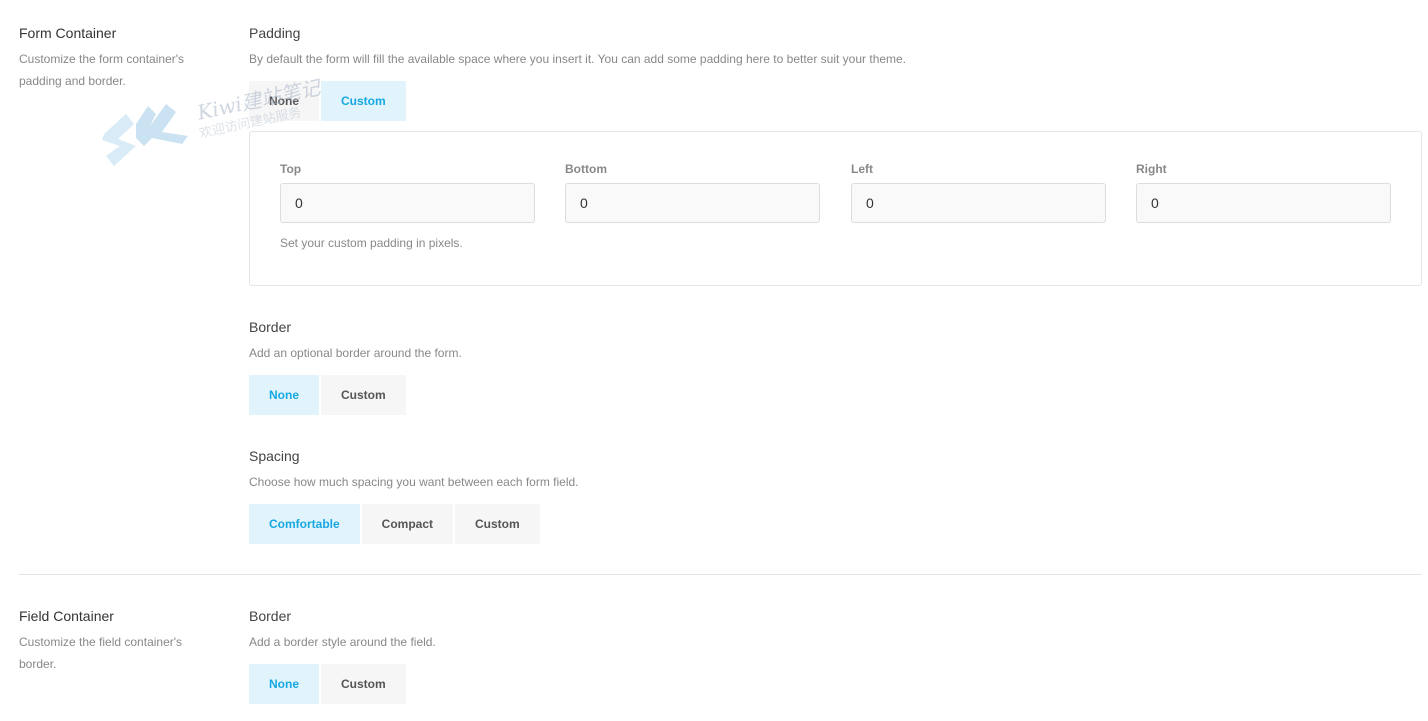 Image resolution: width=1428 pixels, height=721 pixels. What do you see at coordinates (862, 169) in the screenshot?
I see `padding-left-label: Left` at bounding box center [862, 169].